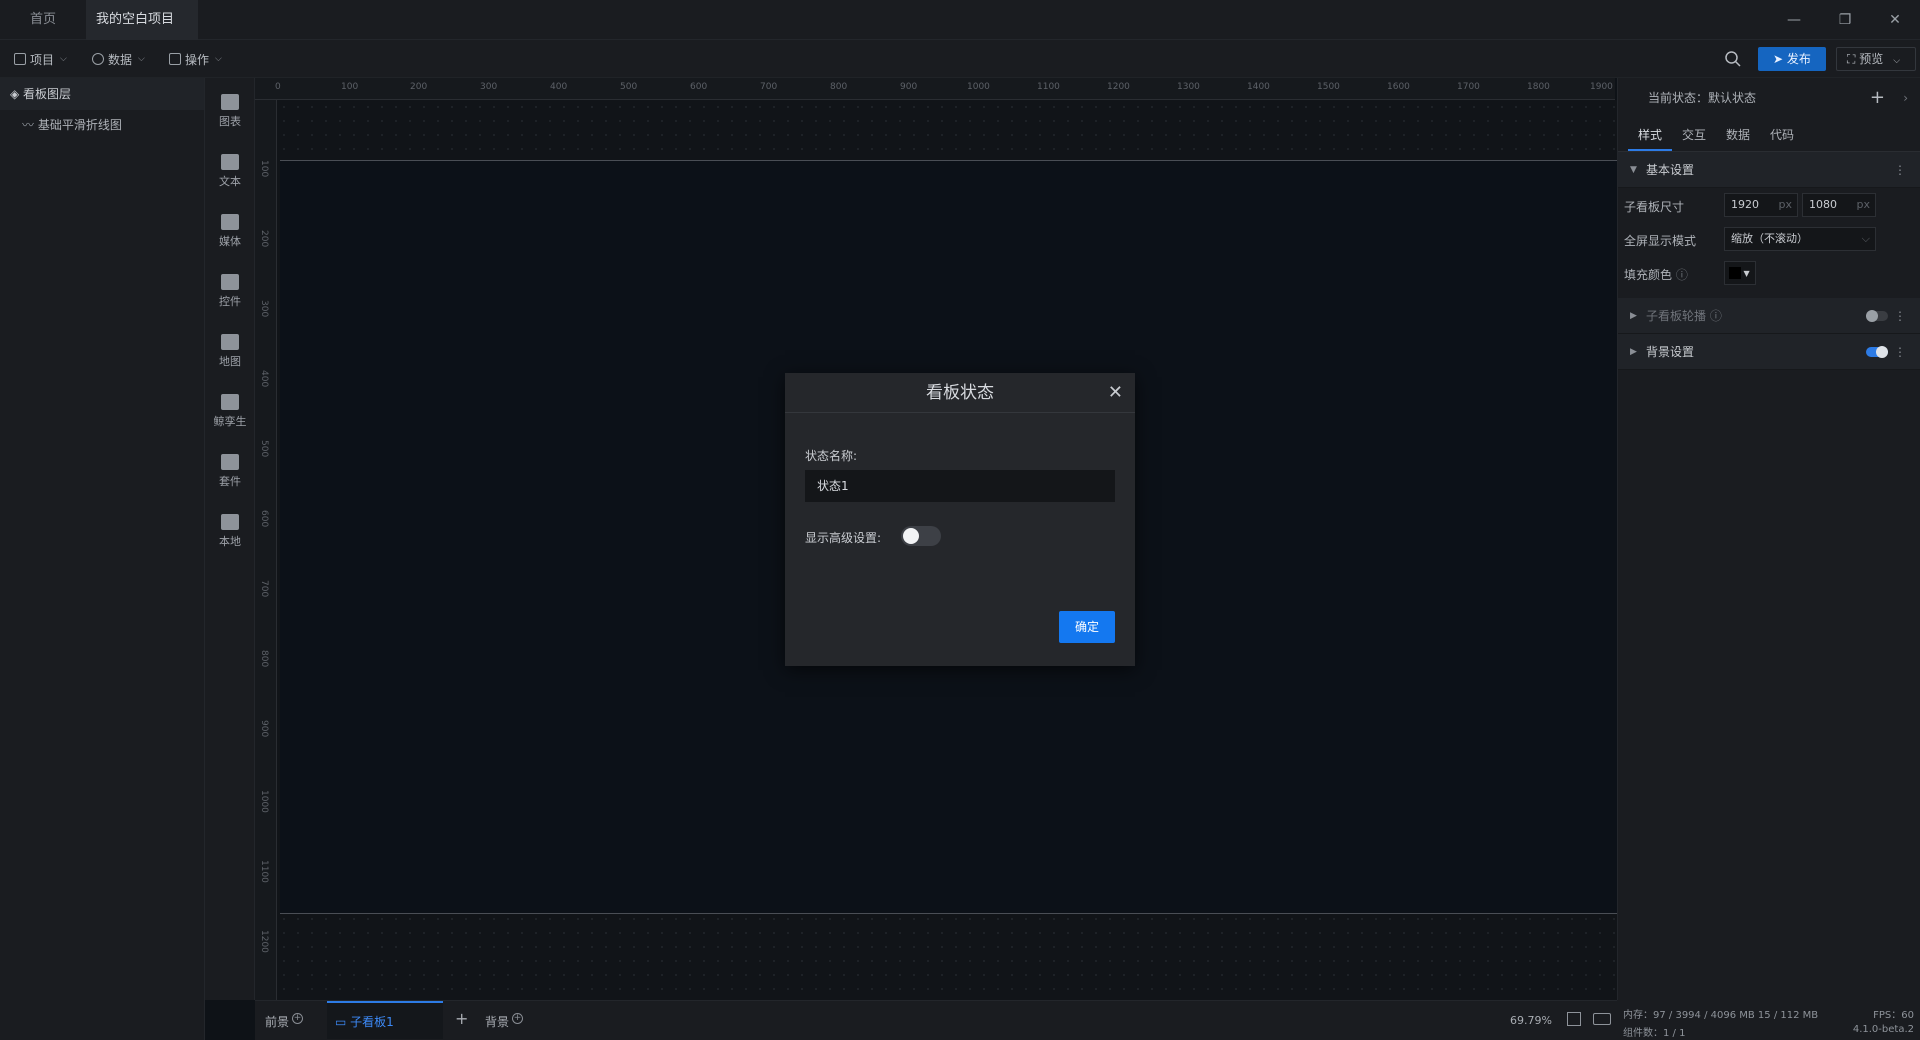 This screenshot has height=1040, width=1920. Describe the element at coordinates (20, 59) in the screenshot. I see `file-icon` at that location.